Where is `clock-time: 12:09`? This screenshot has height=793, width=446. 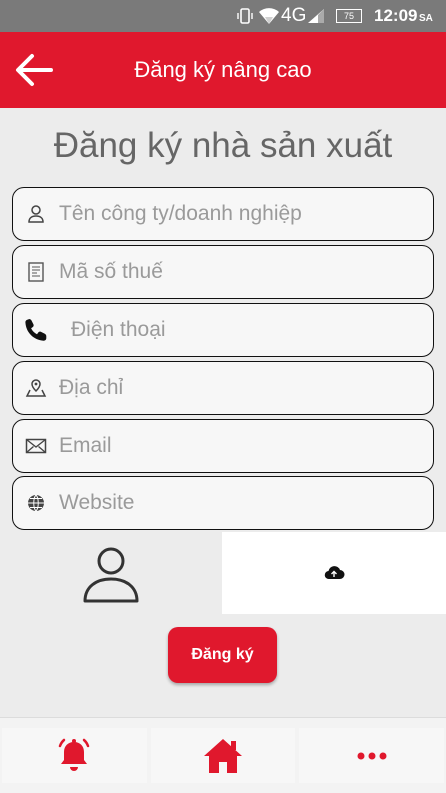
clock-time: 12:09 is located at coordinates (396, 15).